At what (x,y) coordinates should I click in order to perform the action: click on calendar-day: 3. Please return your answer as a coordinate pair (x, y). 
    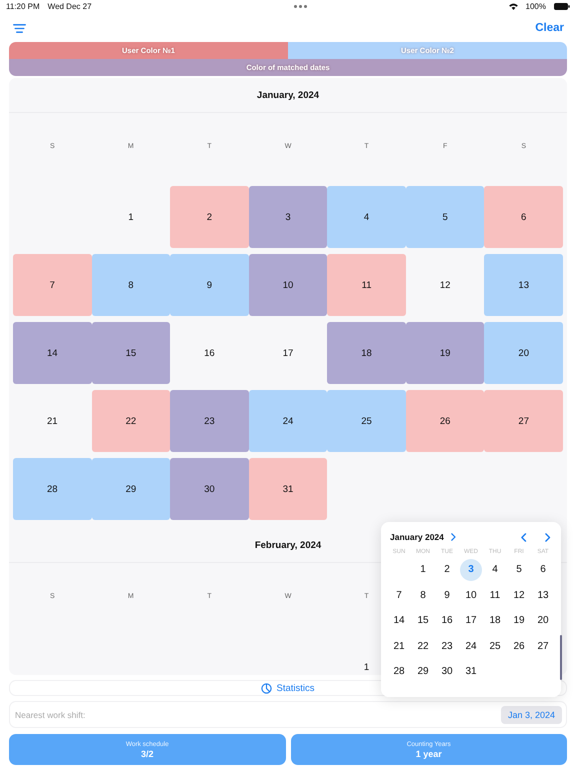
    Looking at the image, I should click on (288, 217).